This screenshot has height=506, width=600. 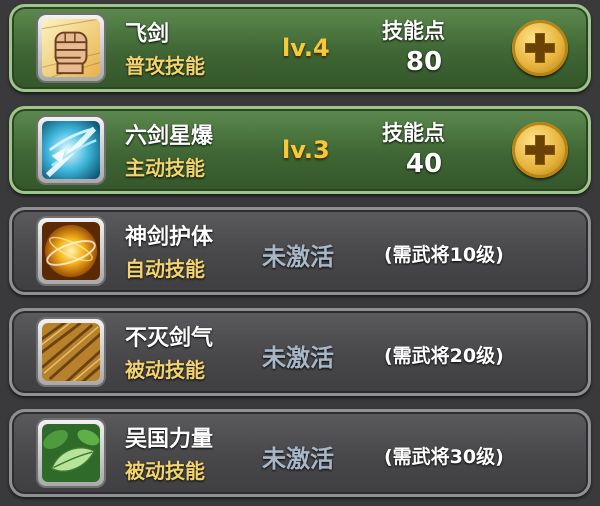 I want to click on sword-burst-icon, so click(x=71, y=150).